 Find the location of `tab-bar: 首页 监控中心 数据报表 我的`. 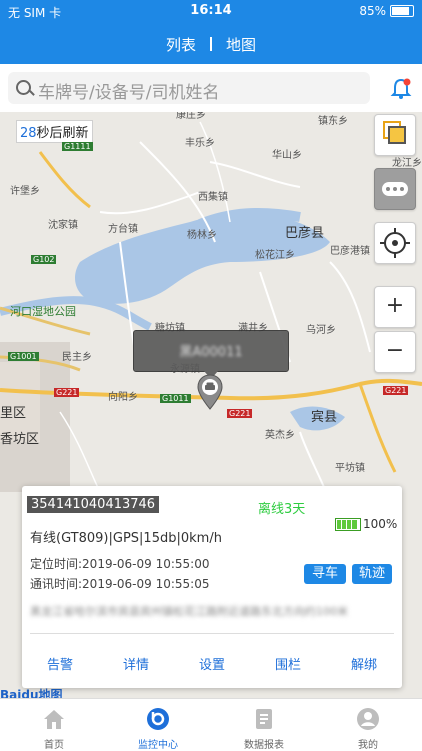

tab-bar: 首页 监控中心 数据报表 我的 is located at coordinates (211, 724).